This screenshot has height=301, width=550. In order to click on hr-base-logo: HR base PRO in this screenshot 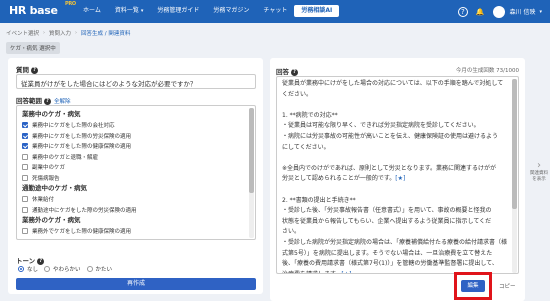, I will do `click(42, 9)`.